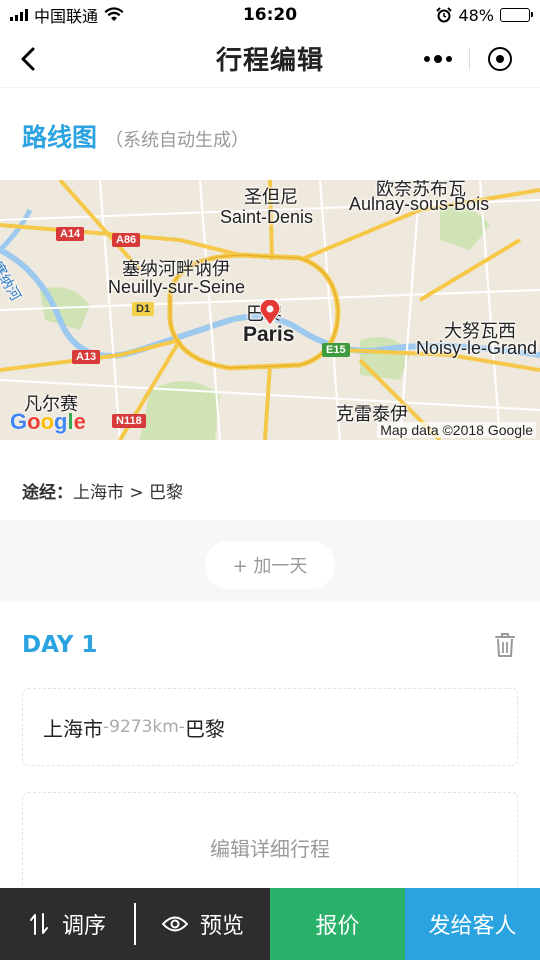  I want to click on close-mini-program-button, so click(500, 59).